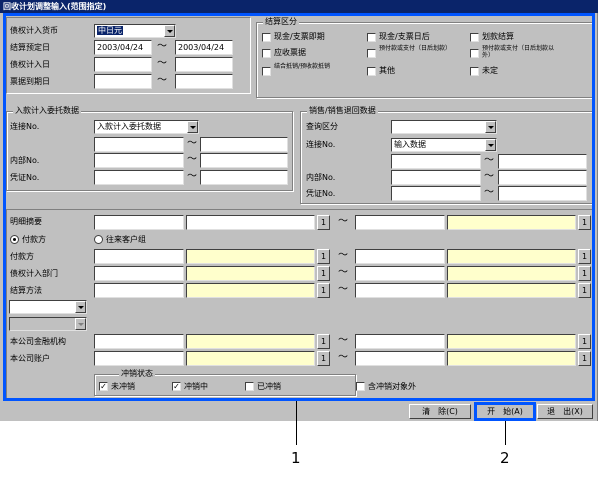  I want to click on start-button-highlight, so click(505, 411).